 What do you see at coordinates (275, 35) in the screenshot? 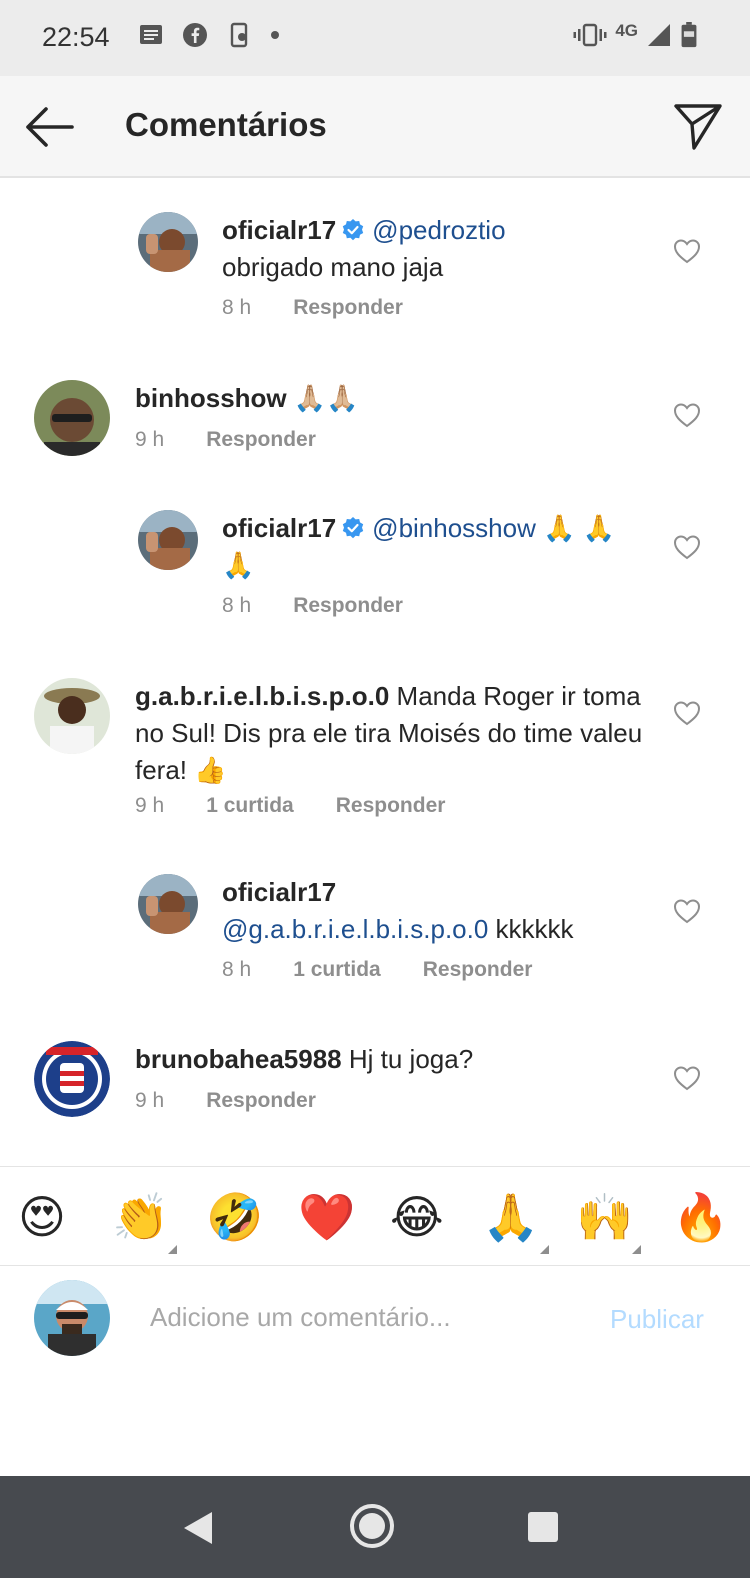
I see `dot-icon` at bounding box center [275, 35].